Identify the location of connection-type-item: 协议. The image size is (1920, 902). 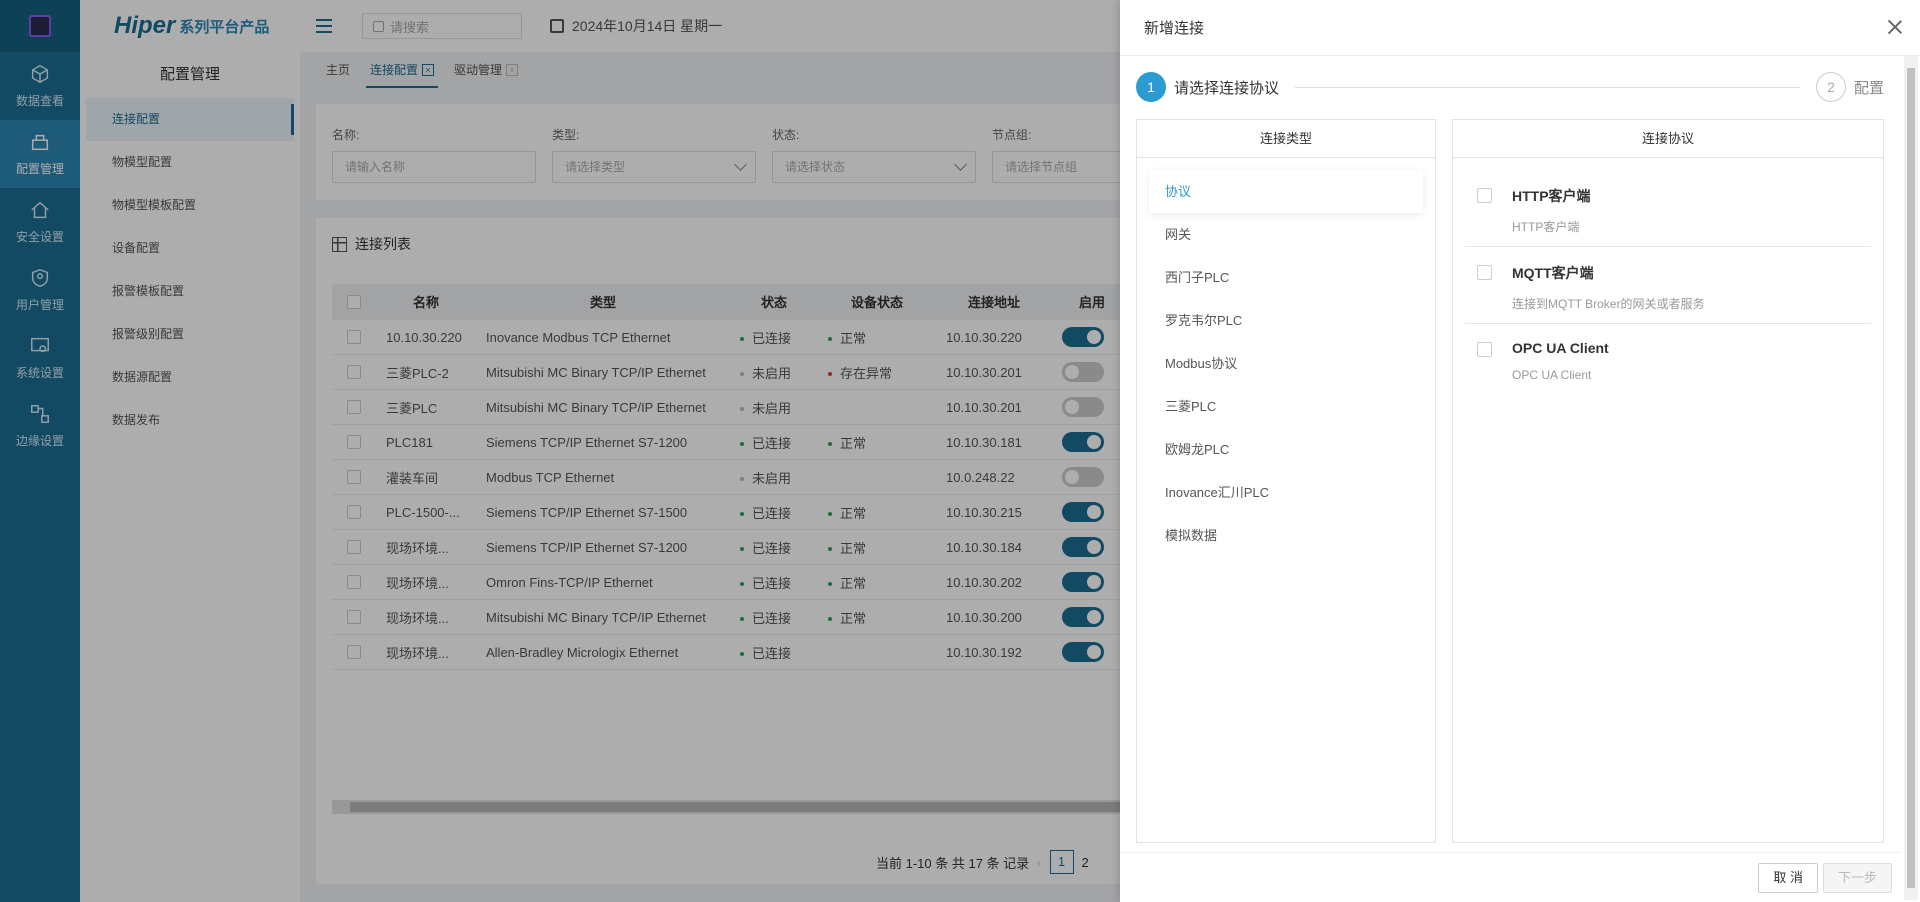
(1286, 191).